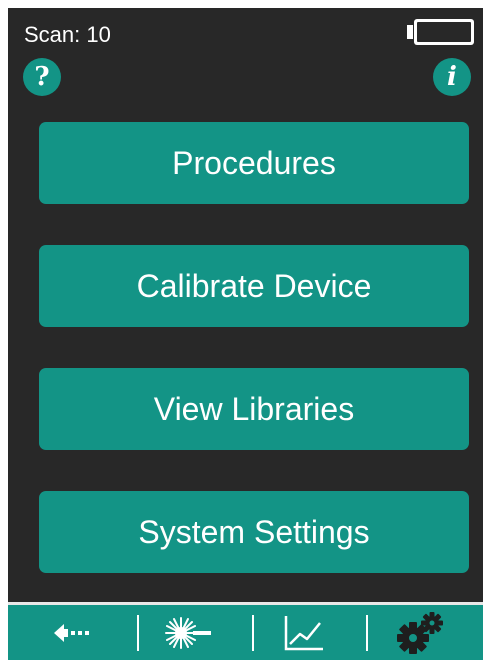 The height and width of the screenshot is (660, 491). I want to click on results-tab, so click(304, 632).